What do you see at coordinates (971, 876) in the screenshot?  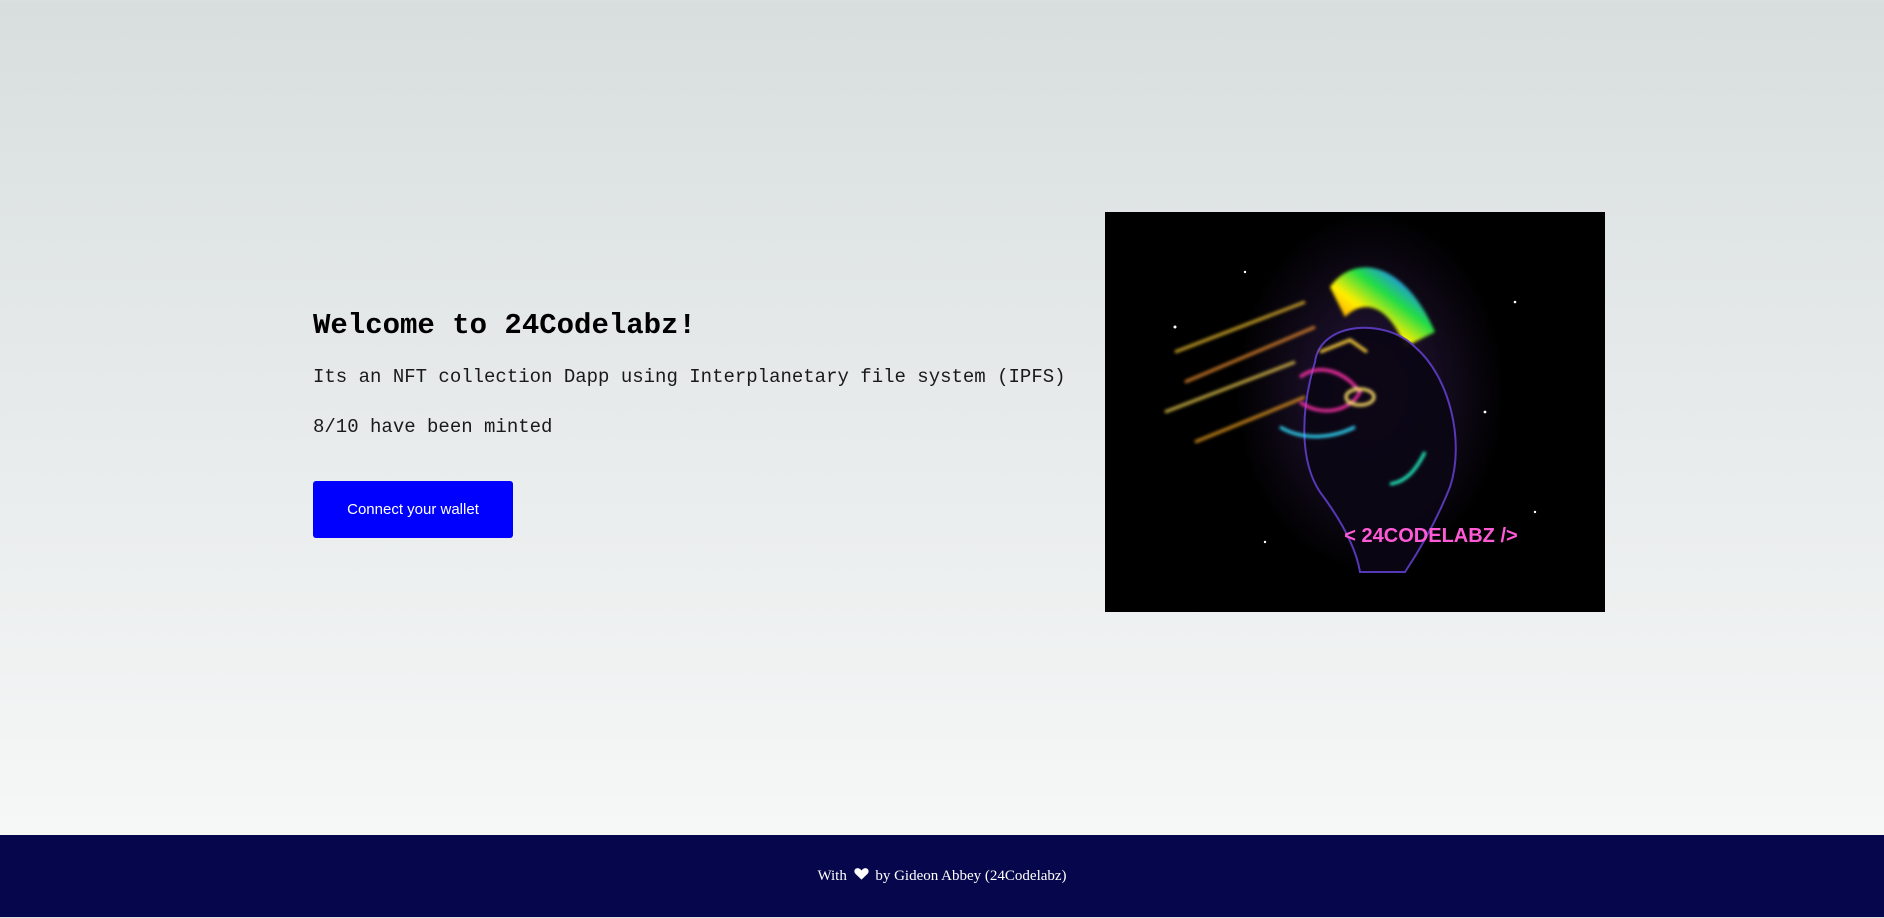 I see `footer-credit: by Gideon Abbey (24Codelabz)` at bounding box center [971, 876].